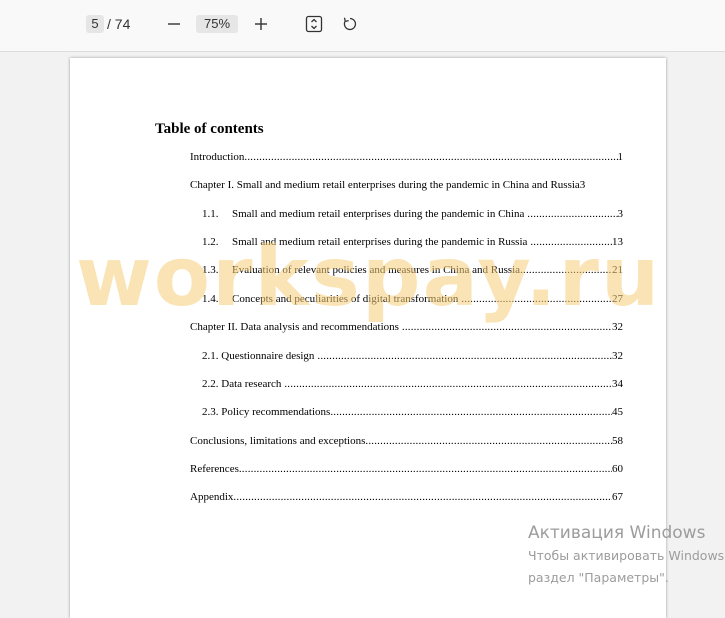 The height and width of the screenshot is (618, 725). Describe the element at coordinates (217, 24) in the screenshot. I see `zoom-level-input: 75%` at that location.